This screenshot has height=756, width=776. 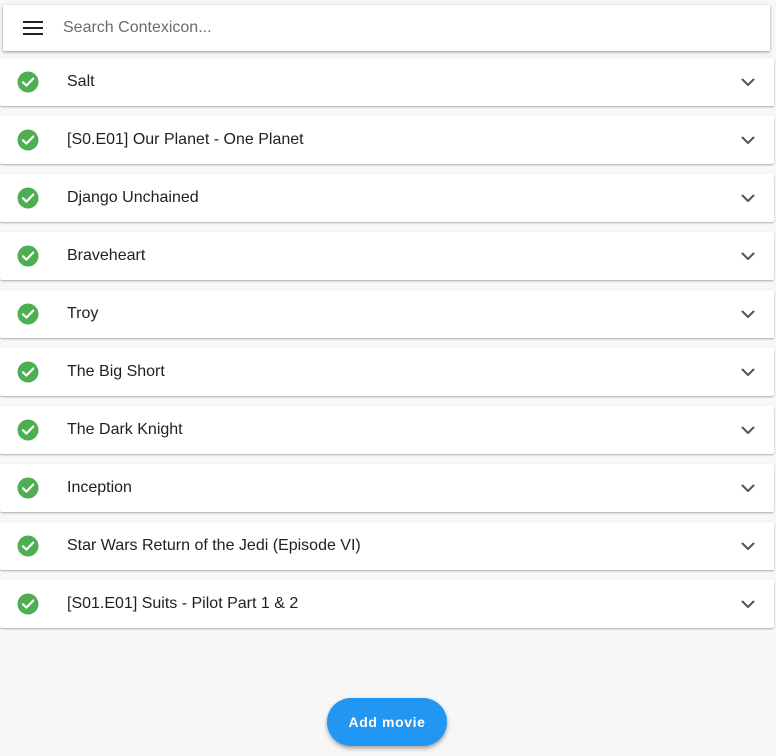 I want to click on movie-title: [S0.E01] Our Planet - One Planet, so click(x=185, y=139).